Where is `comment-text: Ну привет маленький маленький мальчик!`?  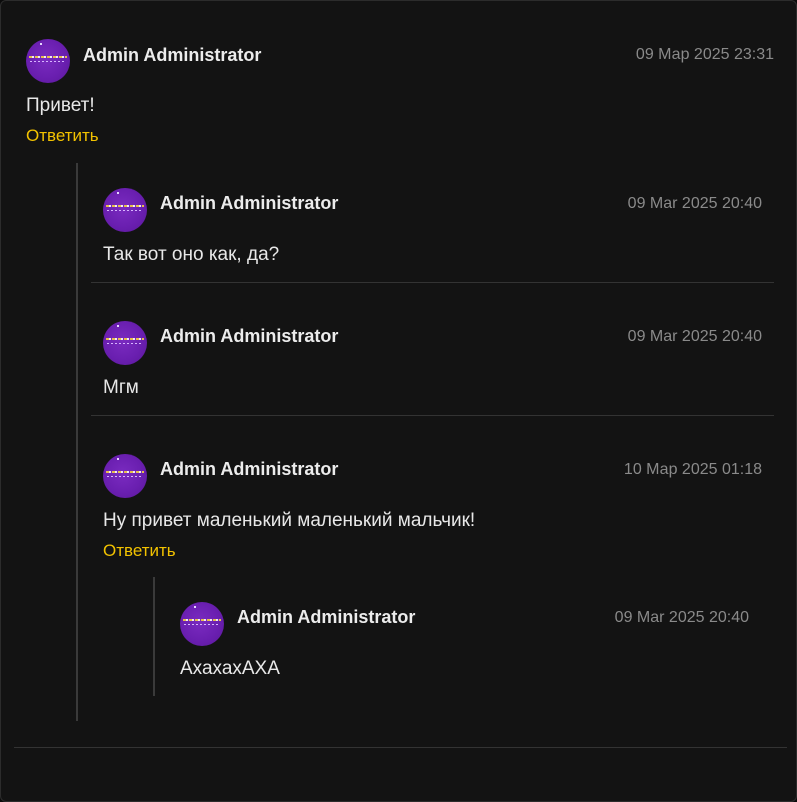
comment-text: Ну привет маленький маленький мальчик! is located at coordinates (289, 520).